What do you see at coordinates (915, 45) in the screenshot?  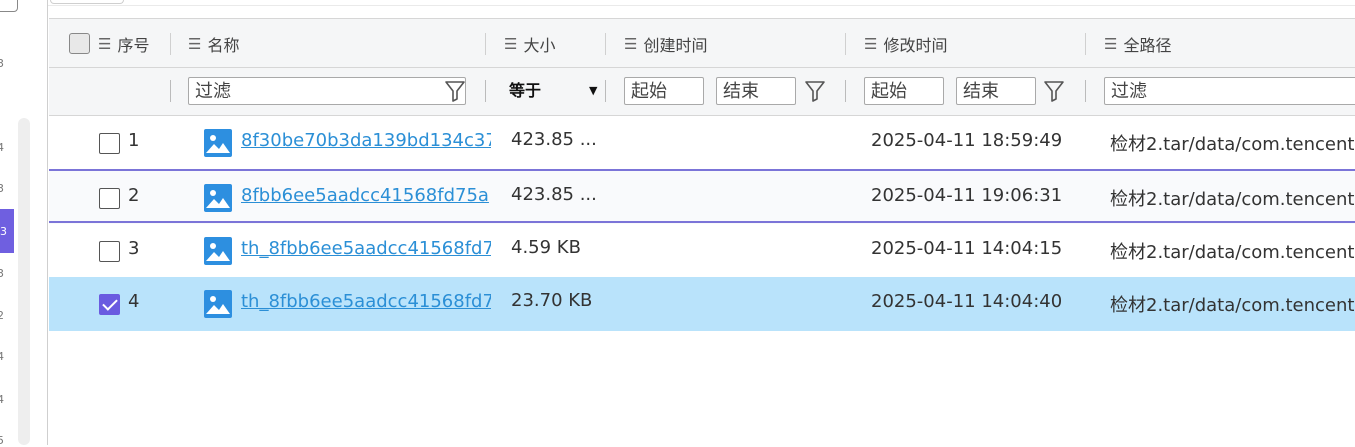 I see `header-label: 修改时间` at bounding box center [915, 45].